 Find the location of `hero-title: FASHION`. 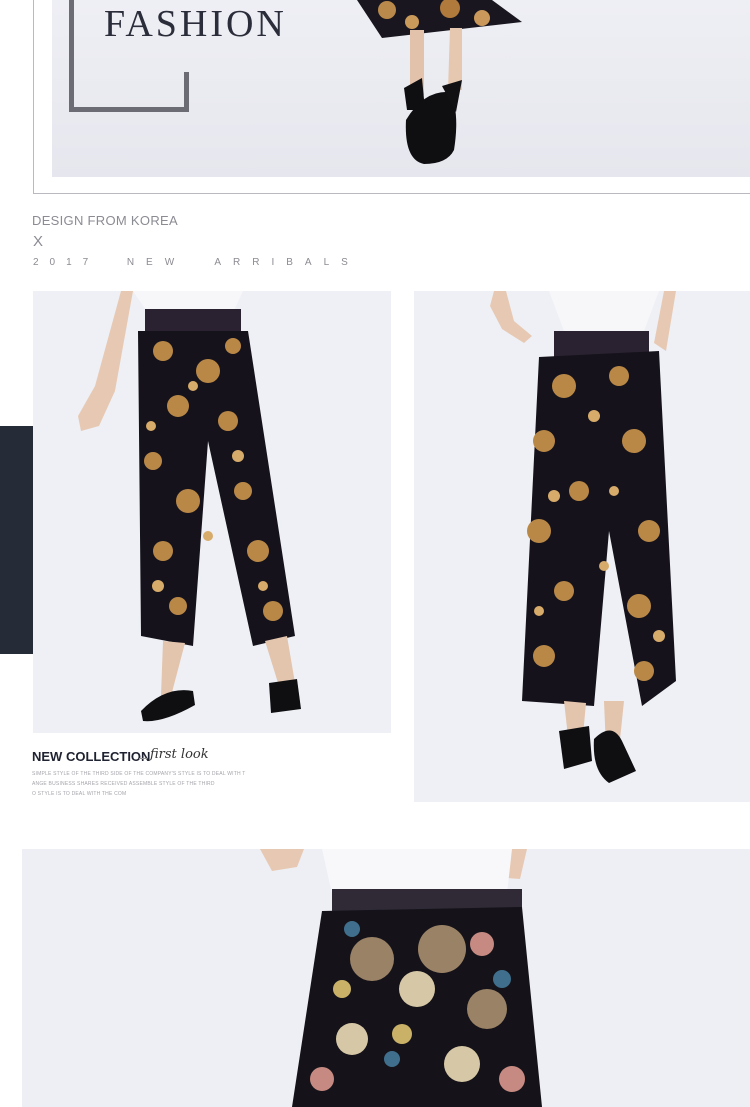

hero-title: FASHION is located at coordinates (195, 24).